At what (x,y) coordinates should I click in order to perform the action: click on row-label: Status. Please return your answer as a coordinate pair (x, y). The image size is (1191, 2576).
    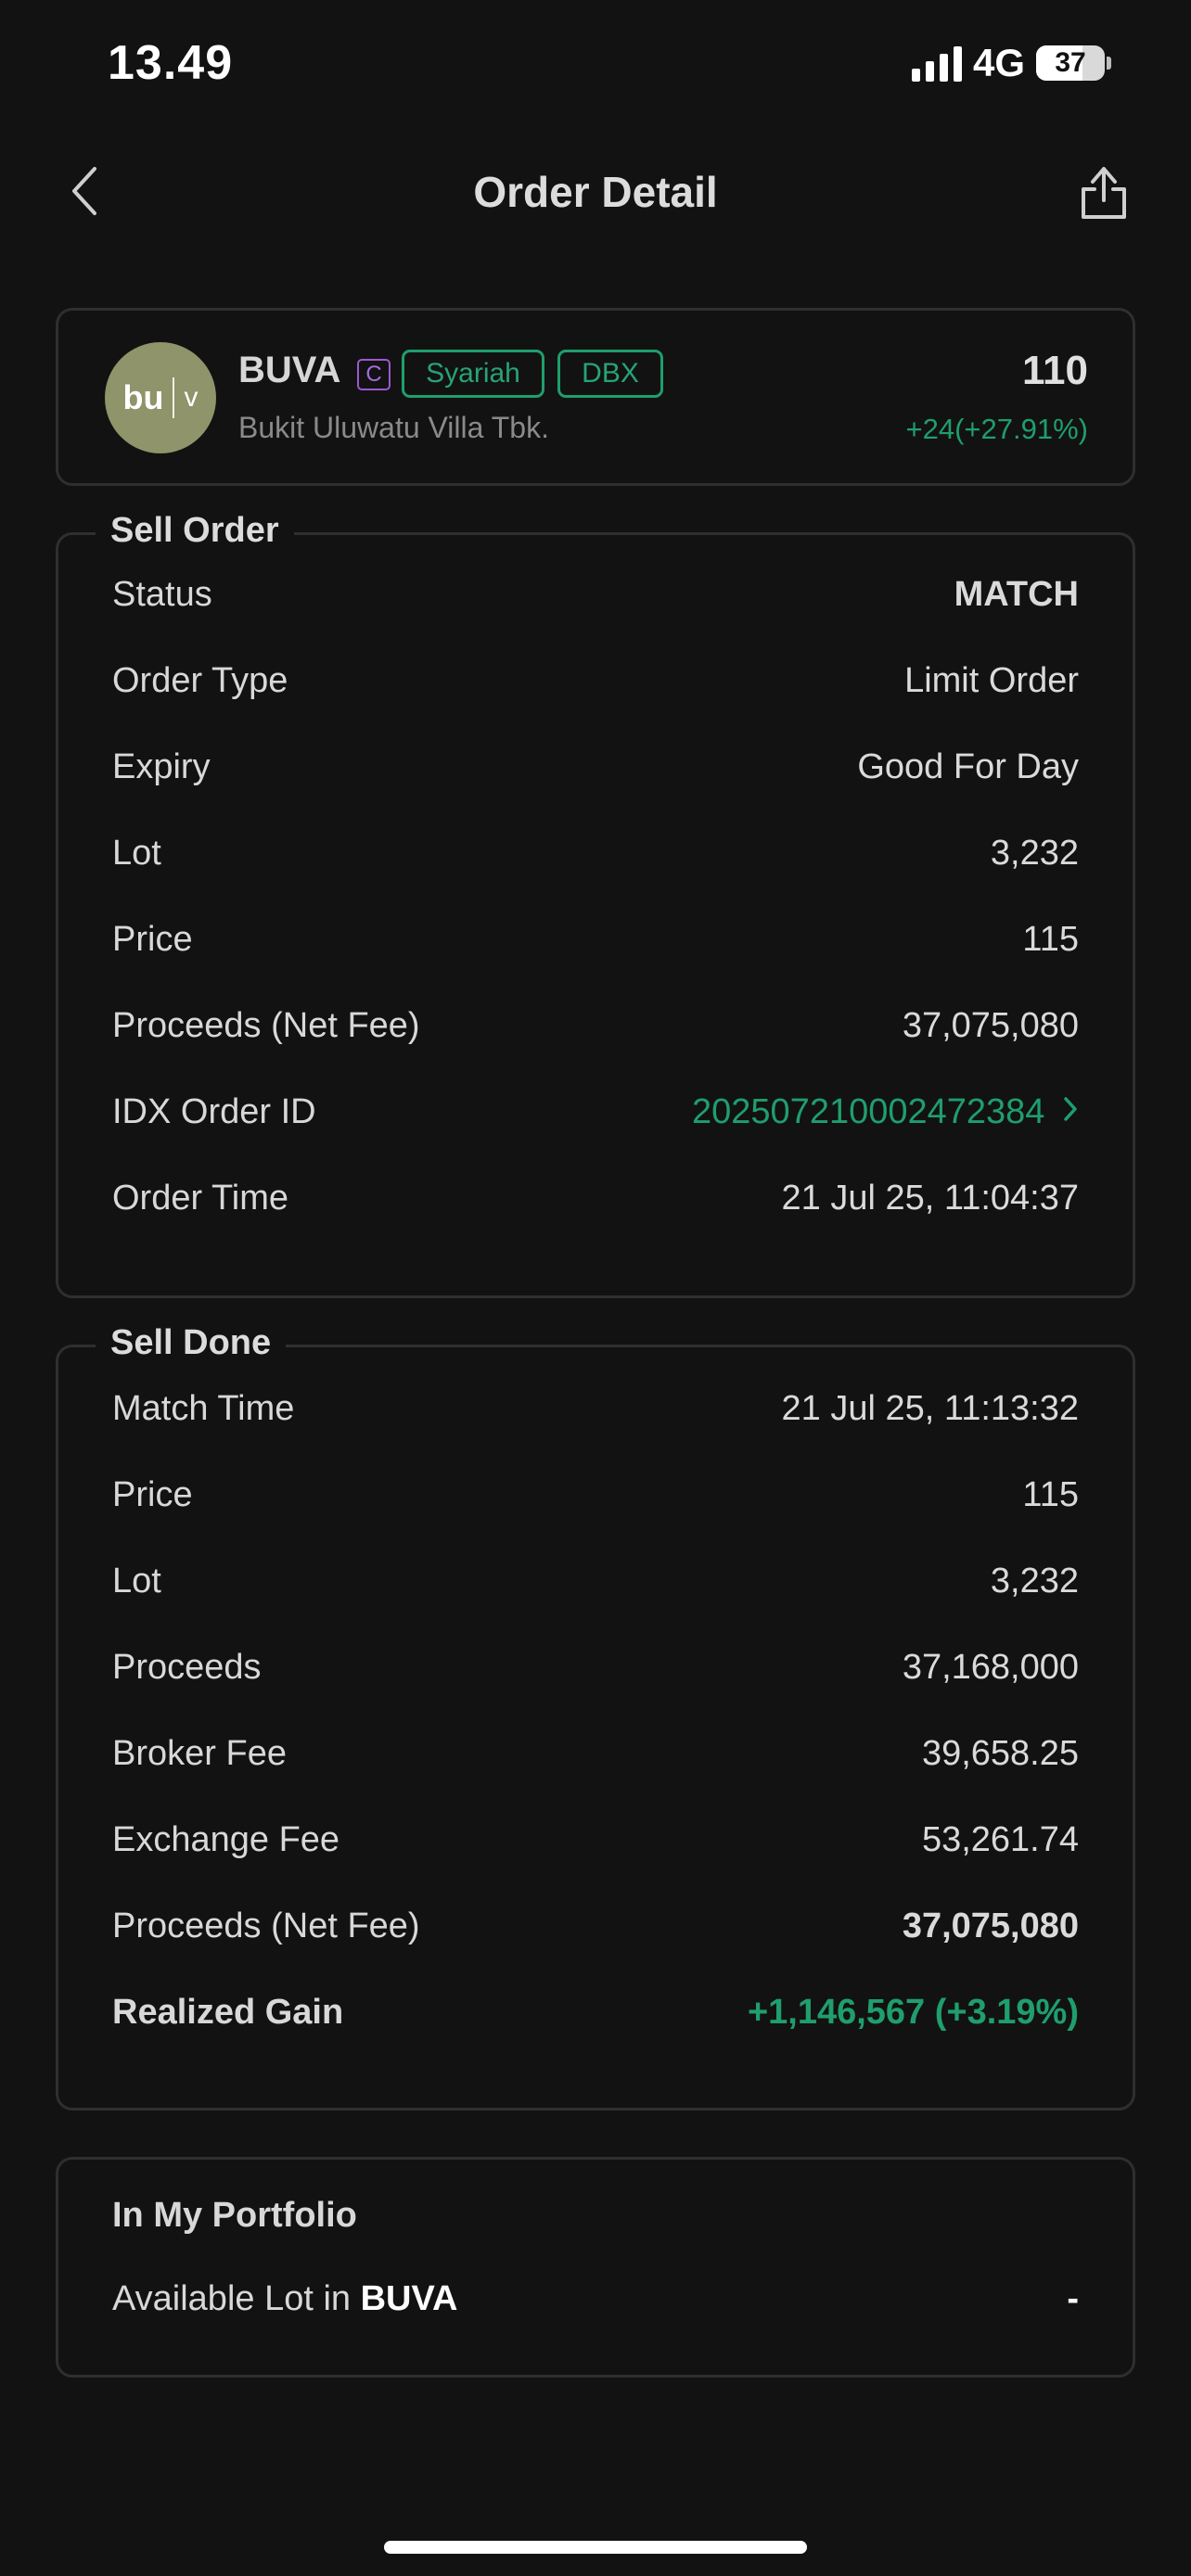
    Looking at the image, I should click on (162, 594).